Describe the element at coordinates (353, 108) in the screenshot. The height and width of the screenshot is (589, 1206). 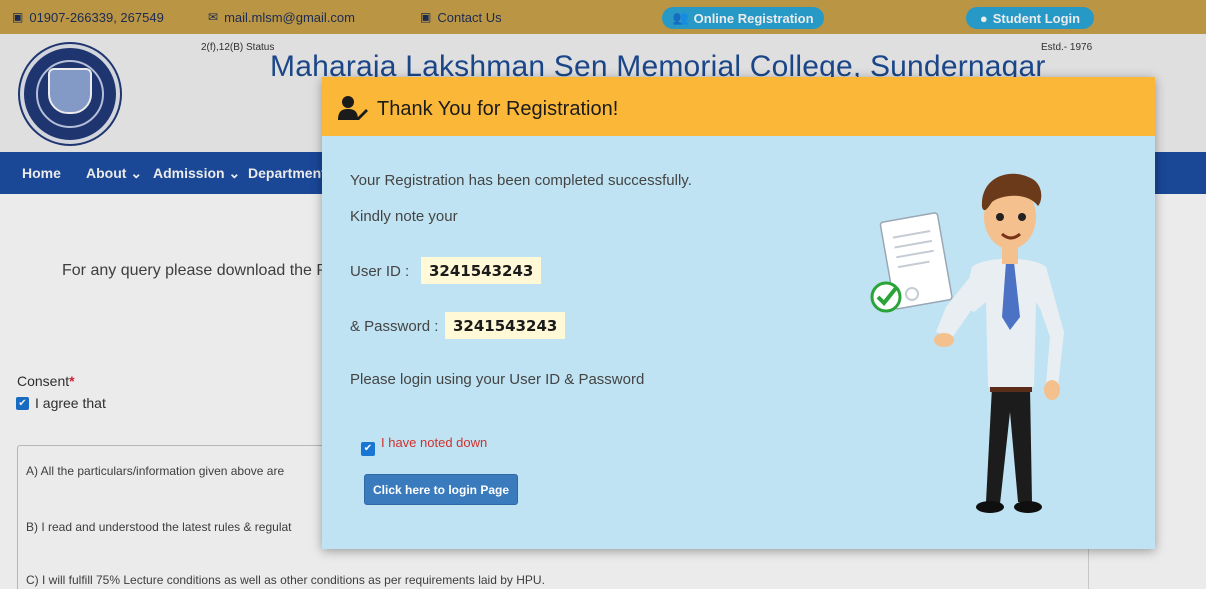
I see `user-edit-icon` at that location.